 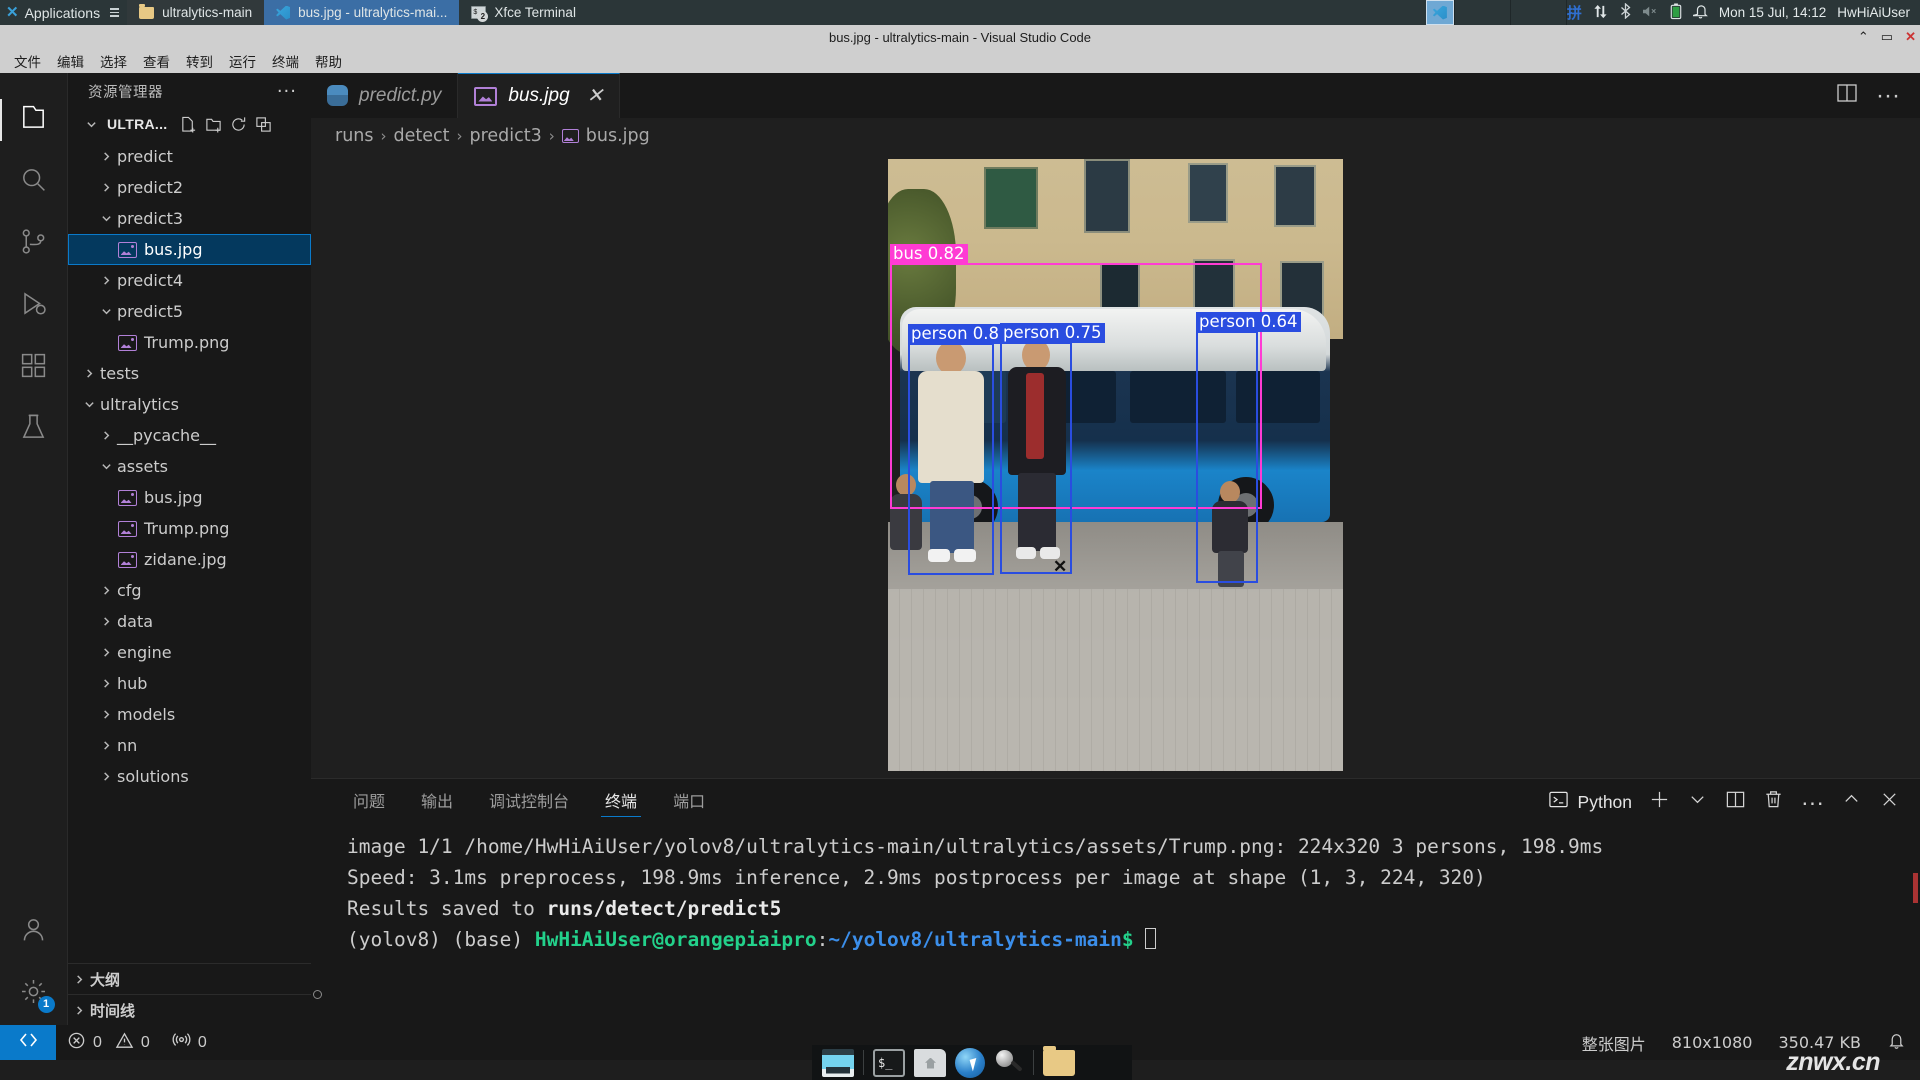 I want to click on tree-folder-row: assets, so click(x=189, y=466).